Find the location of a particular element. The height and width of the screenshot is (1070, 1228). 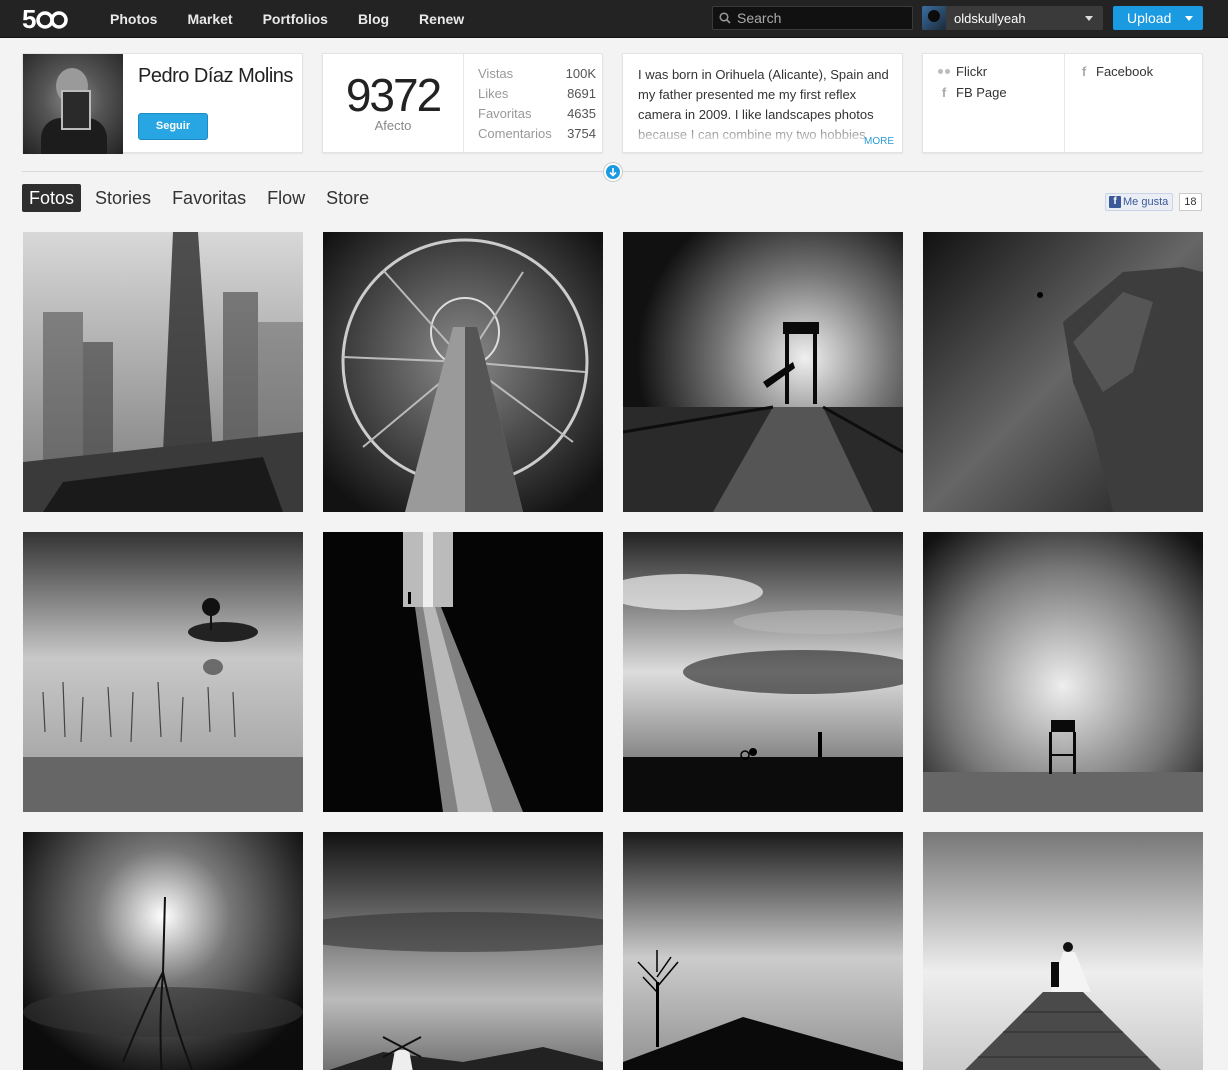

facebook-like-button: f Me gusta is located at coordinates (1139, 201).